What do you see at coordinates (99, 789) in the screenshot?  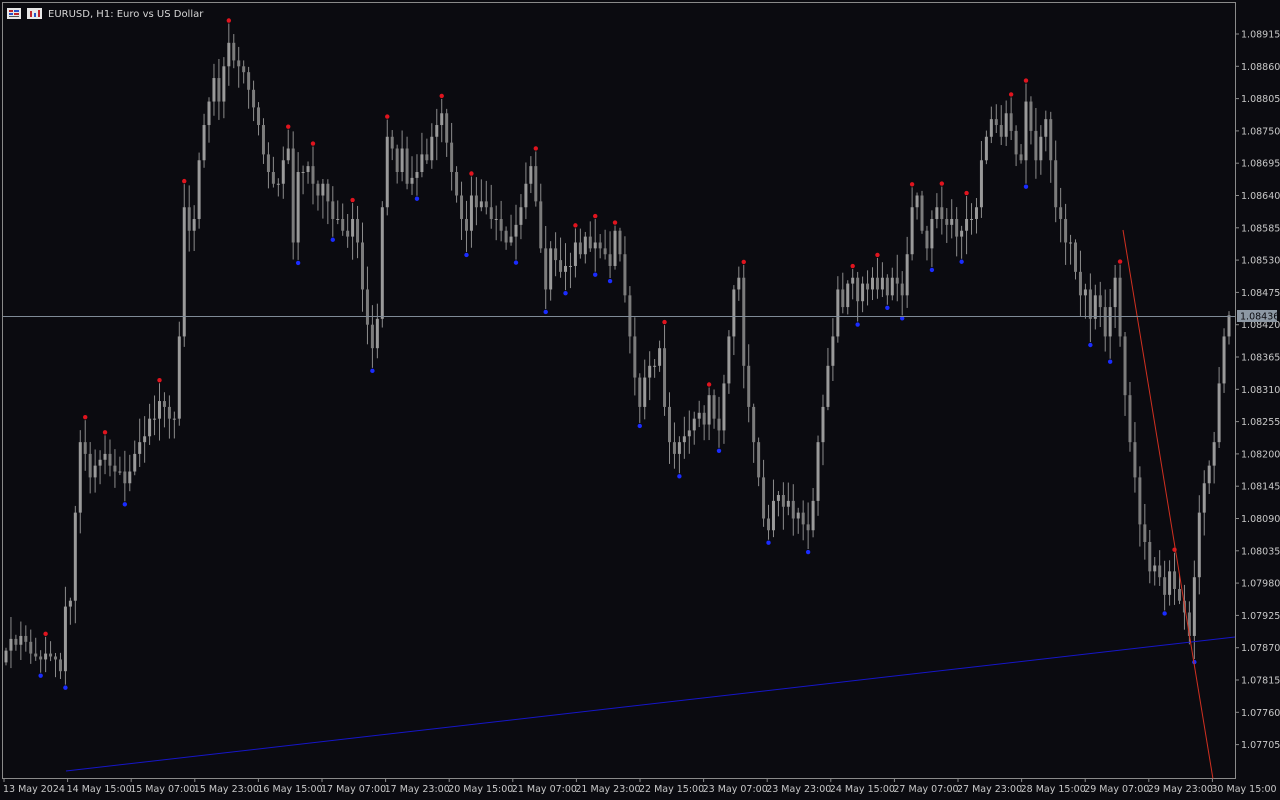 I see `x-tick-label: 14 May 15:00` at bounding box center [99, 789].